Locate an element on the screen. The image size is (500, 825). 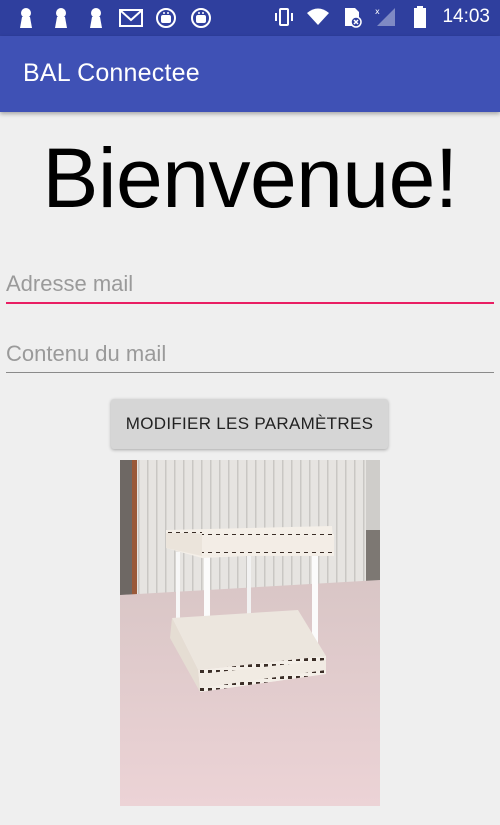
app-title: BAL Connectee is located at coordinates (111, 73).